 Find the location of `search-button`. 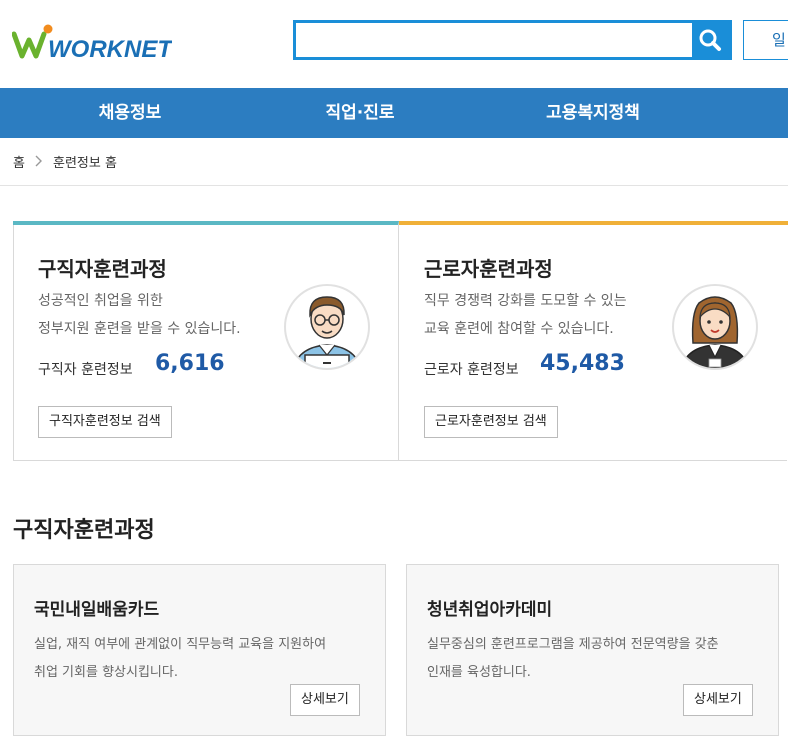

search-button is located at coordinates (710, 40).